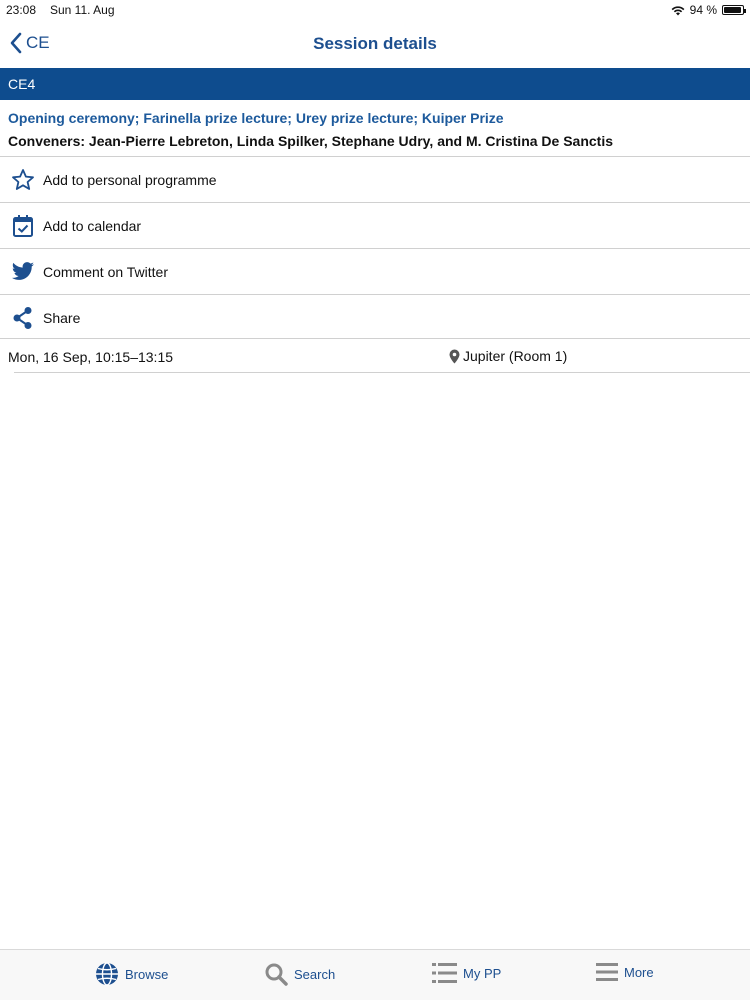  Describe the element at coordinates (62, 317) in the screenshot. I see `action-label: Share` at that location.